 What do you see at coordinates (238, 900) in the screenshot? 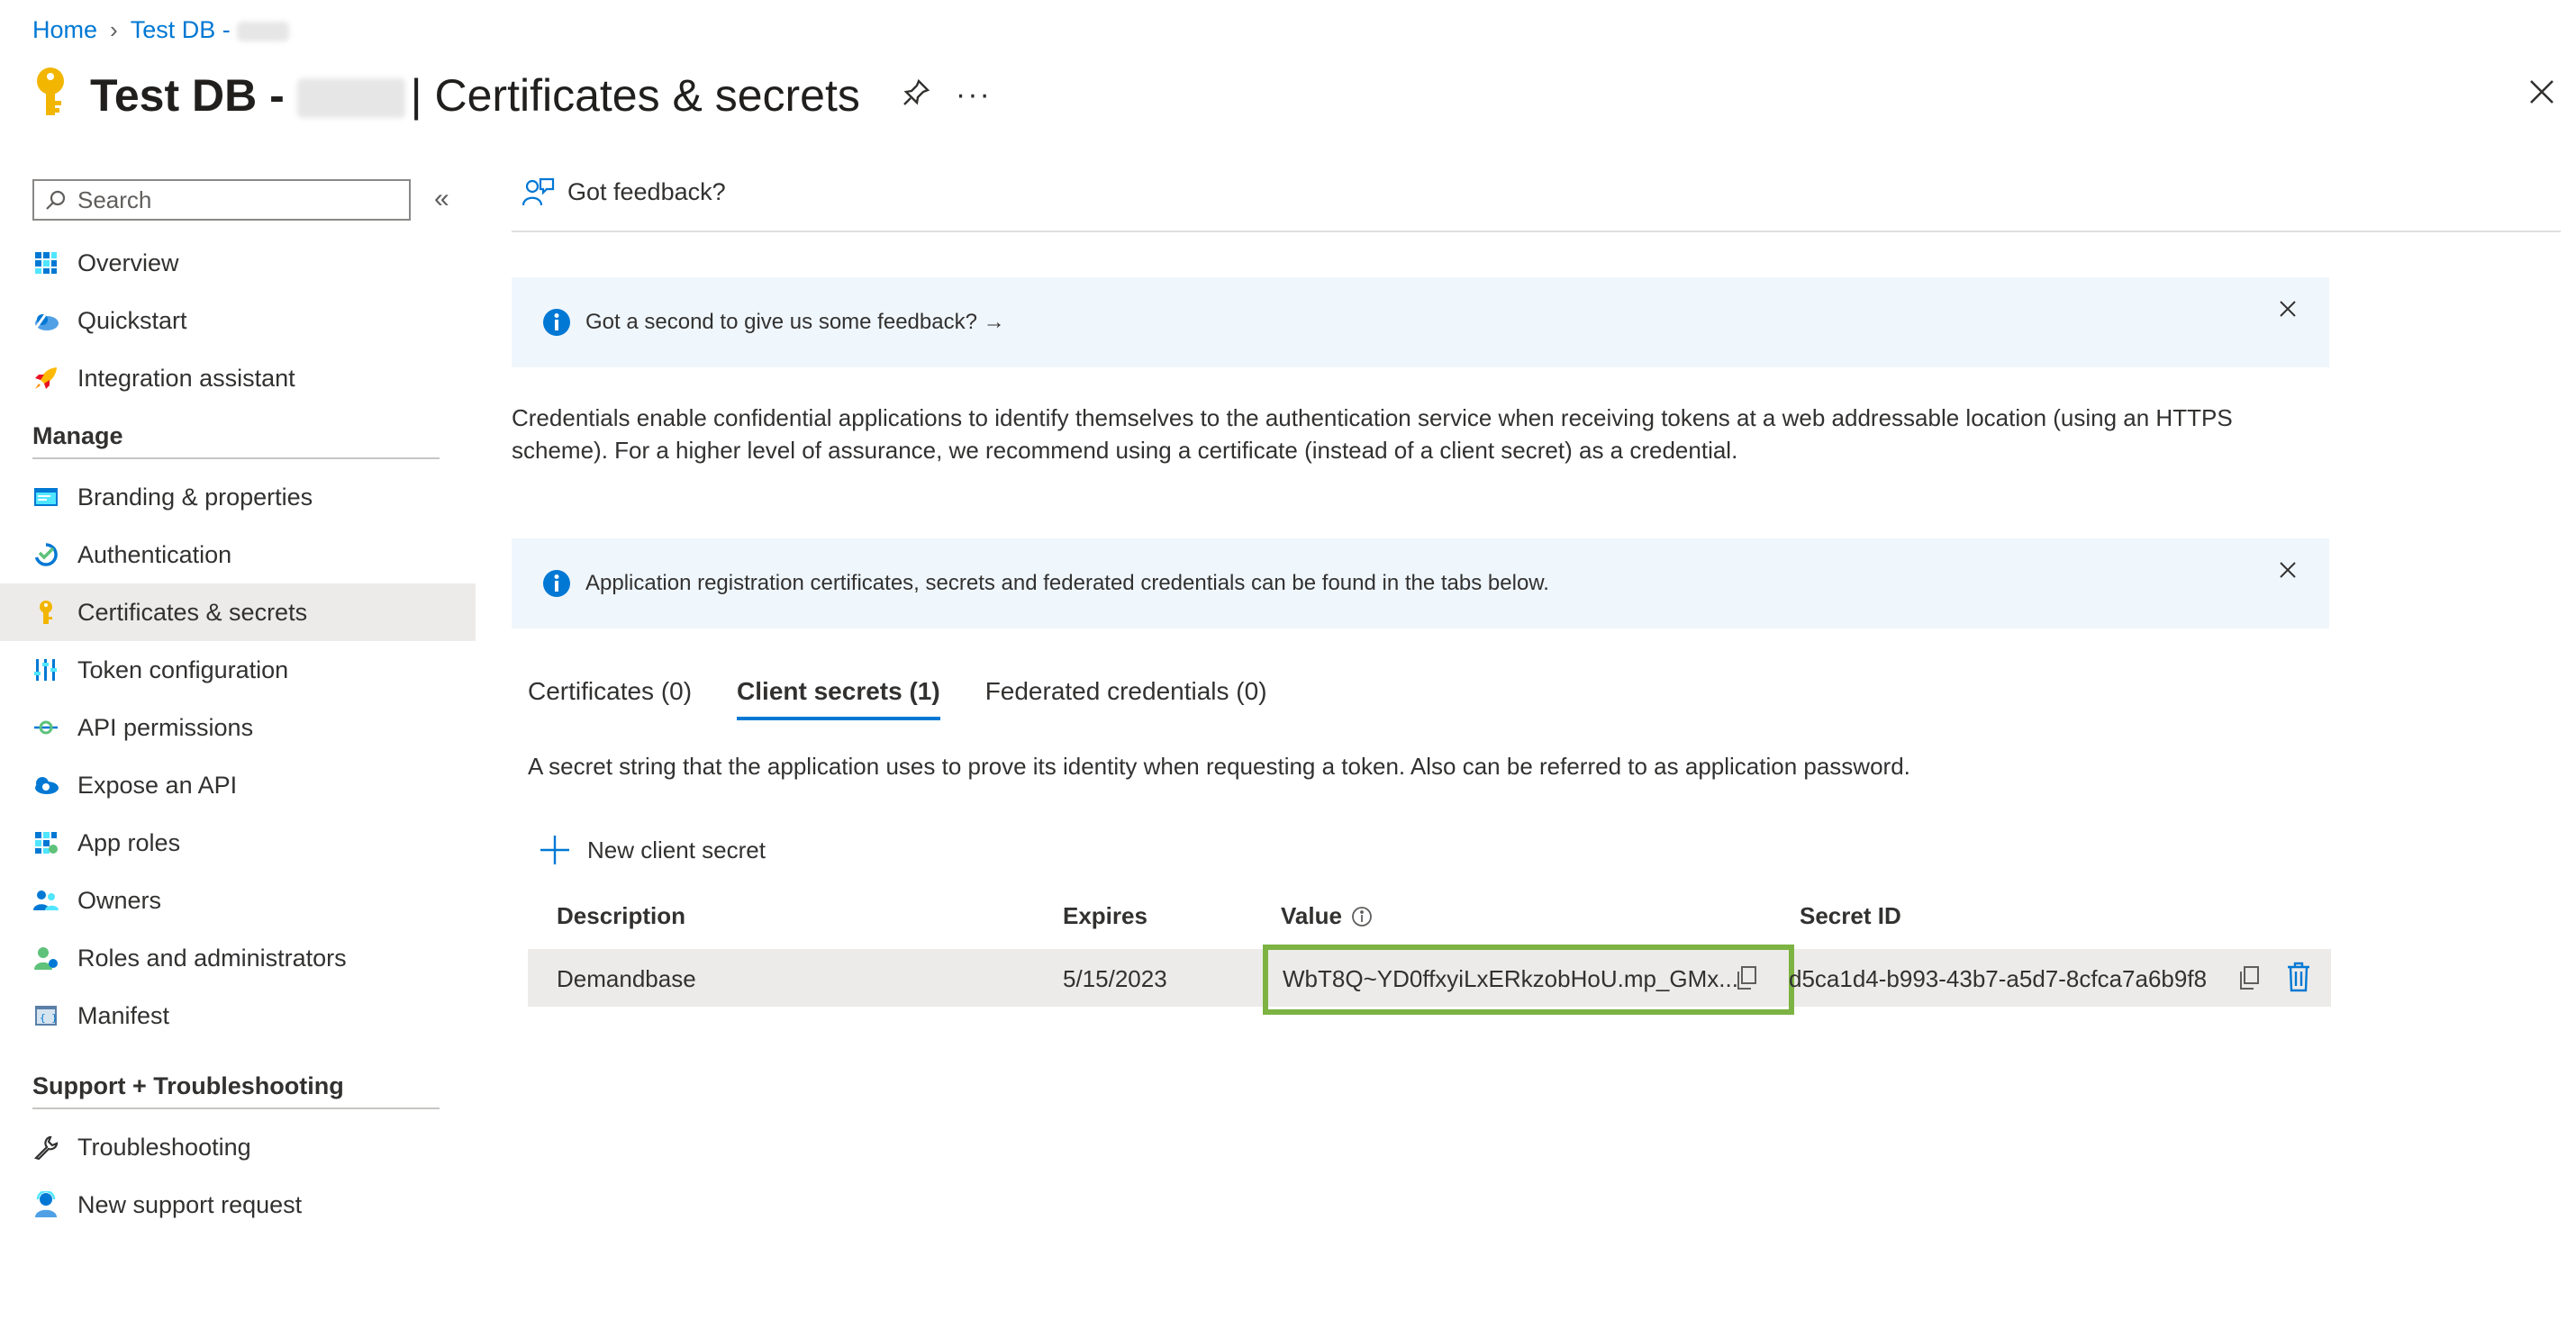
I see `sidebar-item-owners: Owners` at bounding box center [238, 900].